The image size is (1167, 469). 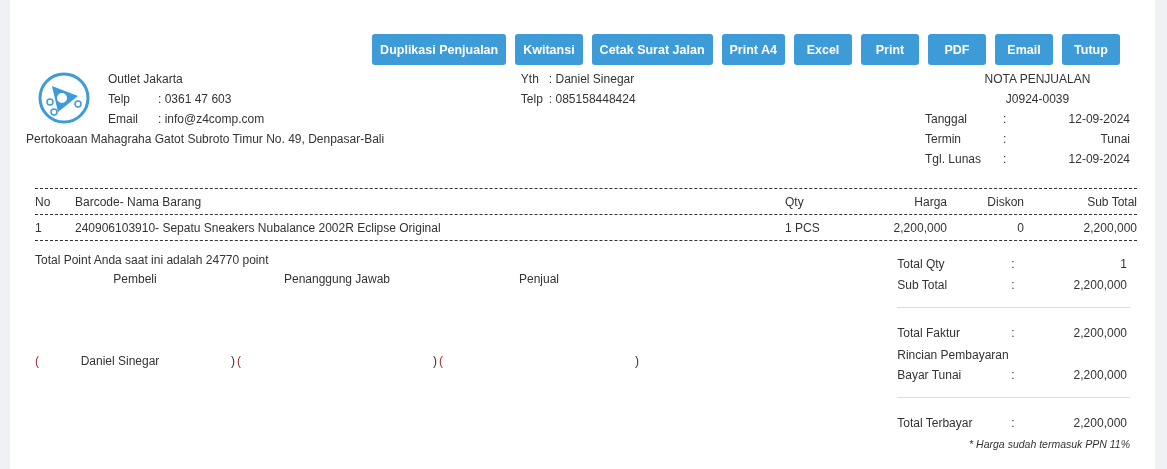 What do you see at coordinates (1091, 49) in the screenshot?
I see `action-button: Tutup` at bounding box center [1091, 49].